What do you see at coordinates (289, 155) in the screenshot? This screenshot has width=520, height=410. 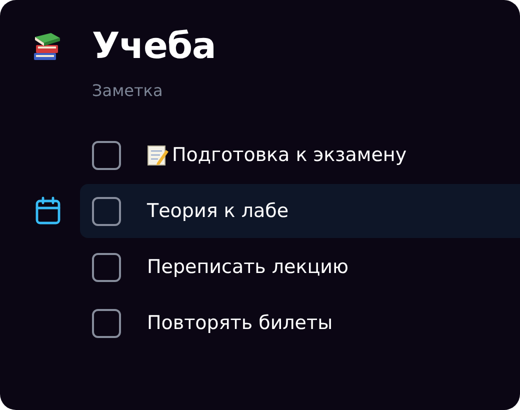 I see `task-label: Подготовка к экзамену` at bounding box center [289, 155].